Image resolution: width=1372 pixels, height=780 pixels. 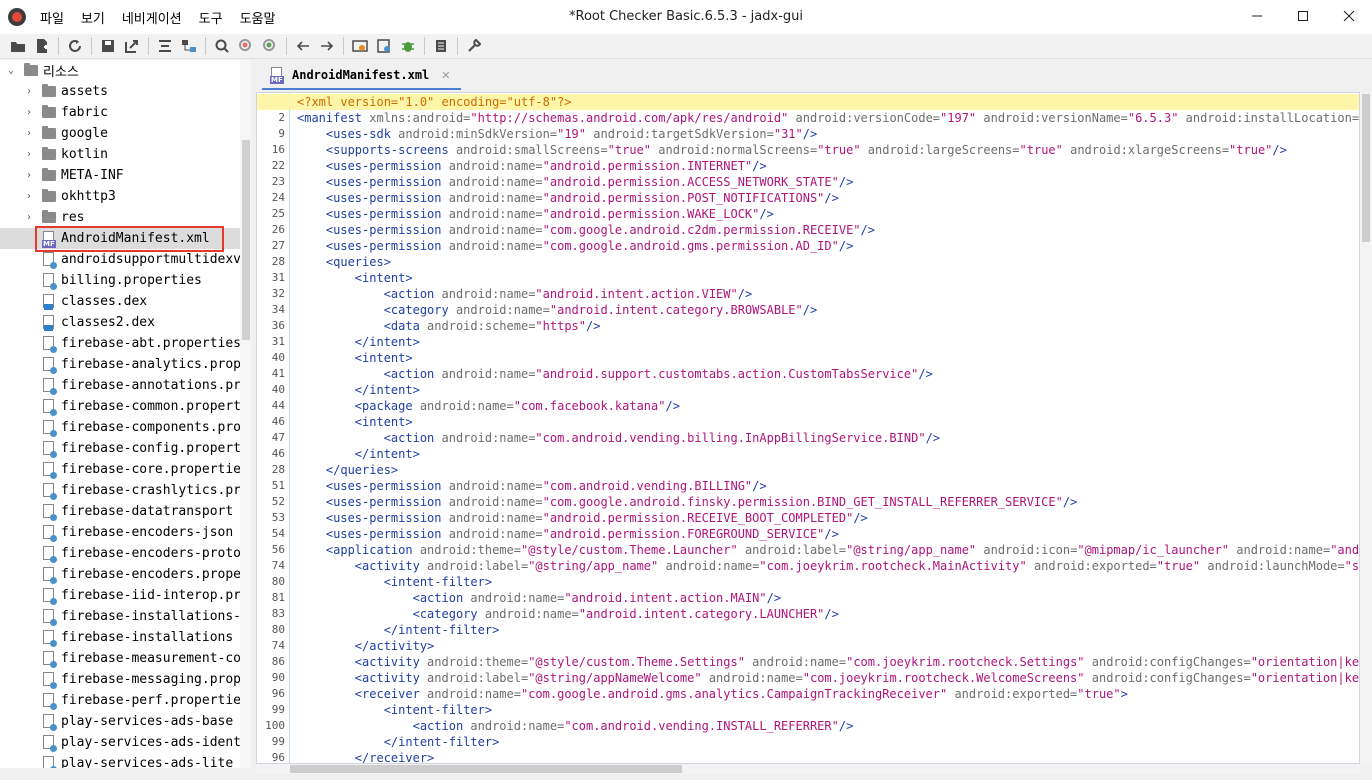 What do you see at coordinates (120, 406) in the screenshot?
I see `tree-file-item: firebase-common.propert` at bounding box center [120, 406].